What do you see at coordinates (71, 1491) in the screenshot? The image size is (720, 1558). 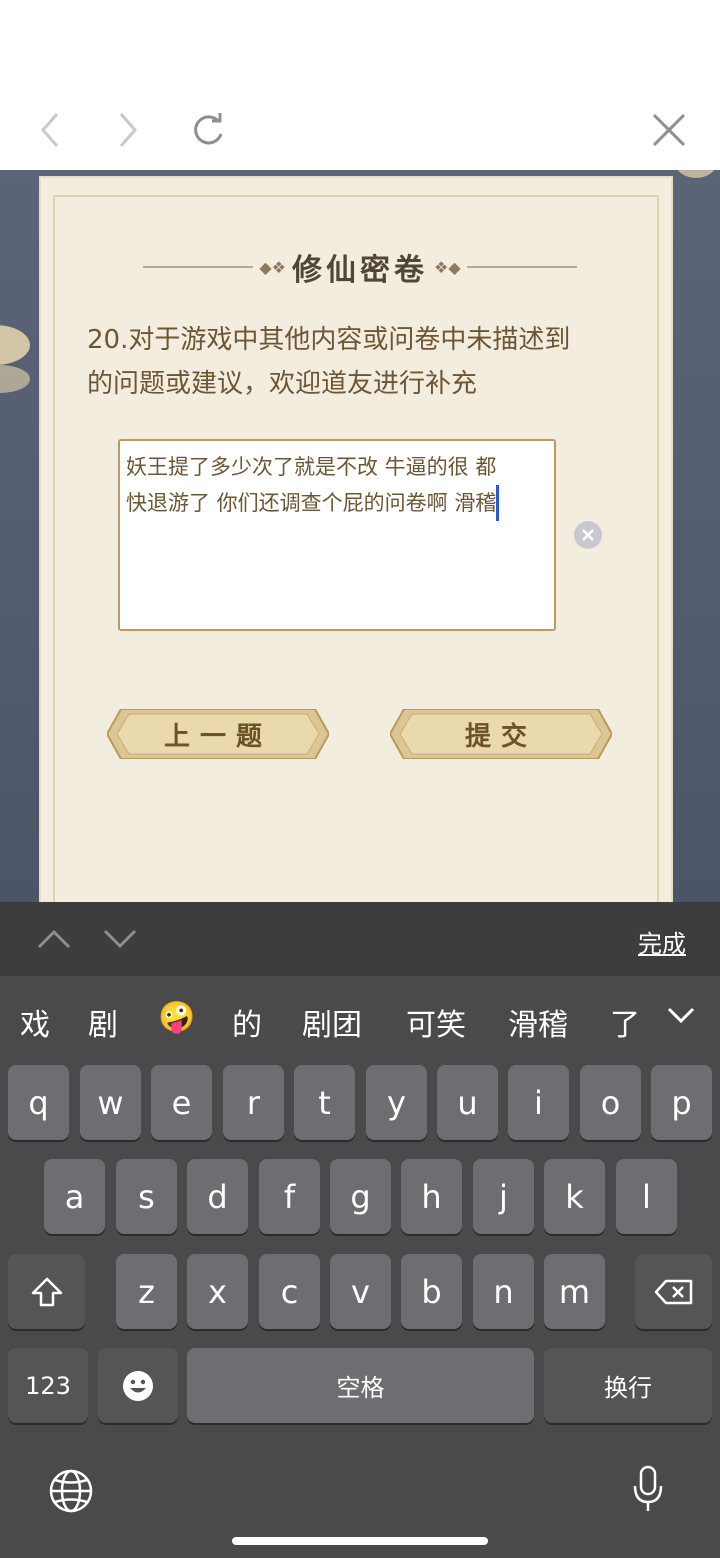 I see `globe-icon` at bounding box center [71, 1491].